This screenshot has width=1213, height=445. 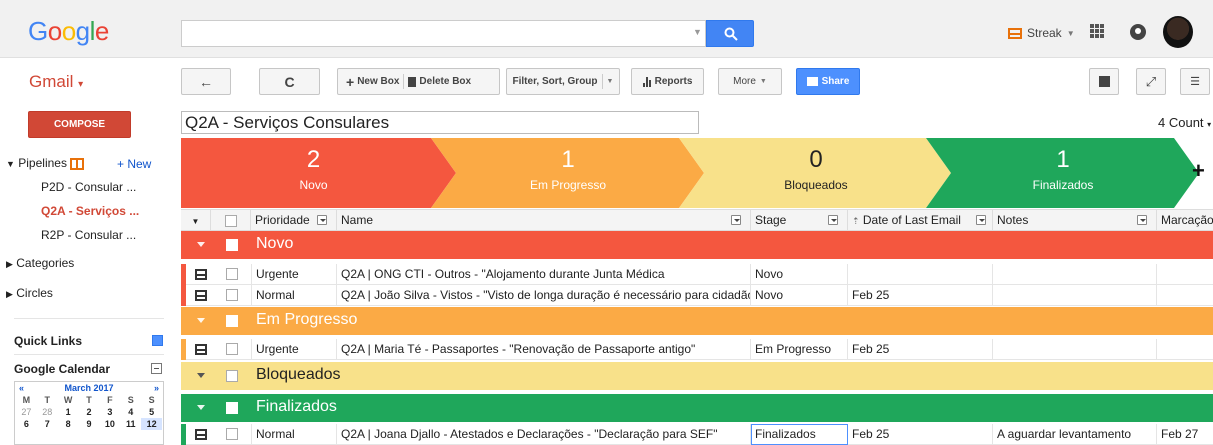 I want to click on expand-button: ⤢, so click(x=1151, y=81).